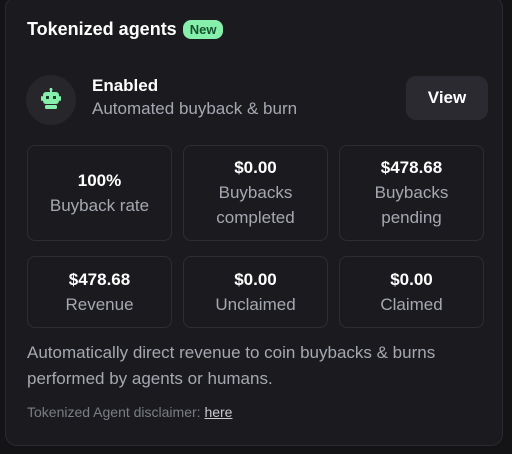  Describe the element at coordinates (411, 304) in the screenshot. I see `stat-label: Claimed` at that location.